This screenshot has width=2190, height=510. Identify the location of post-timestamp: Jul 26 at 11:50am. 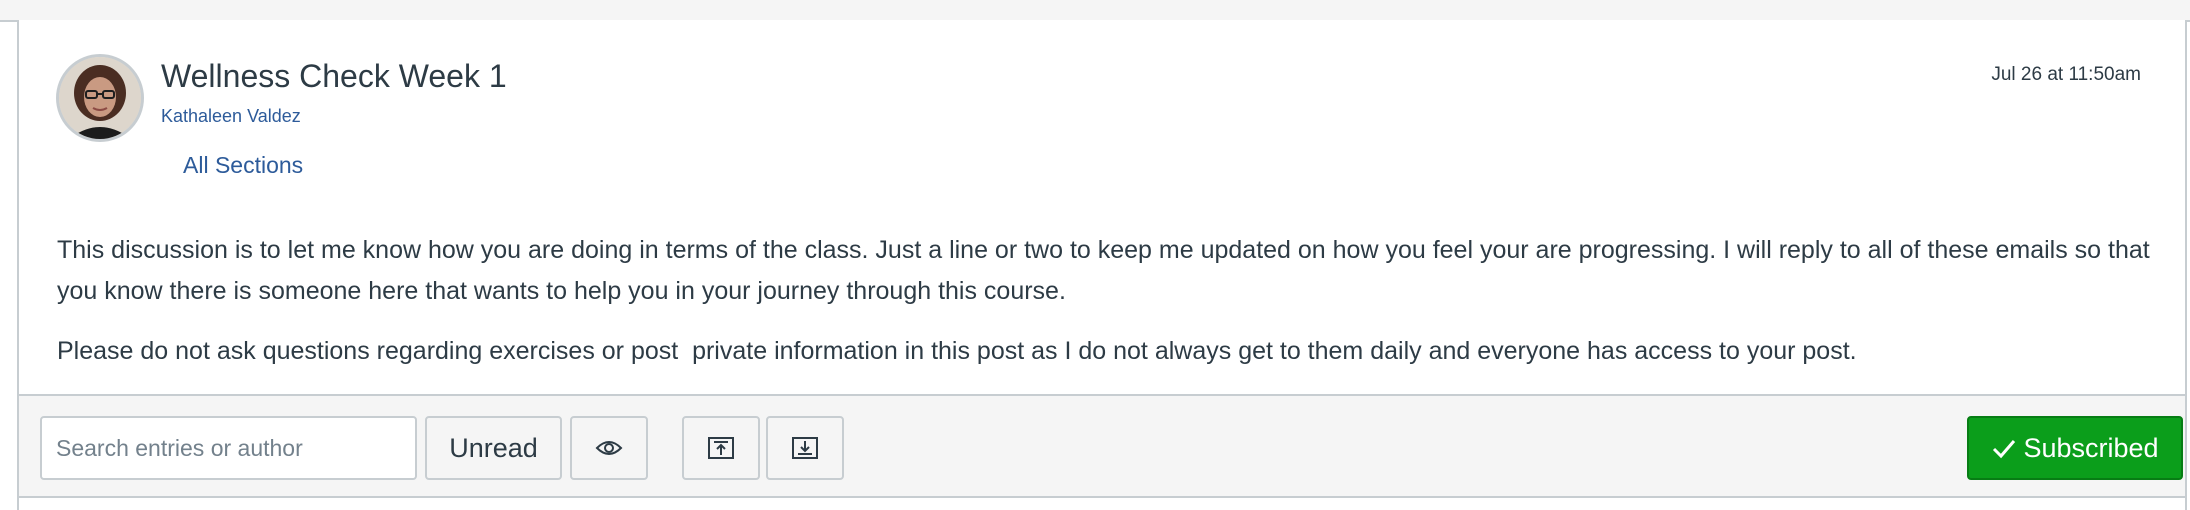
(2066, 74).